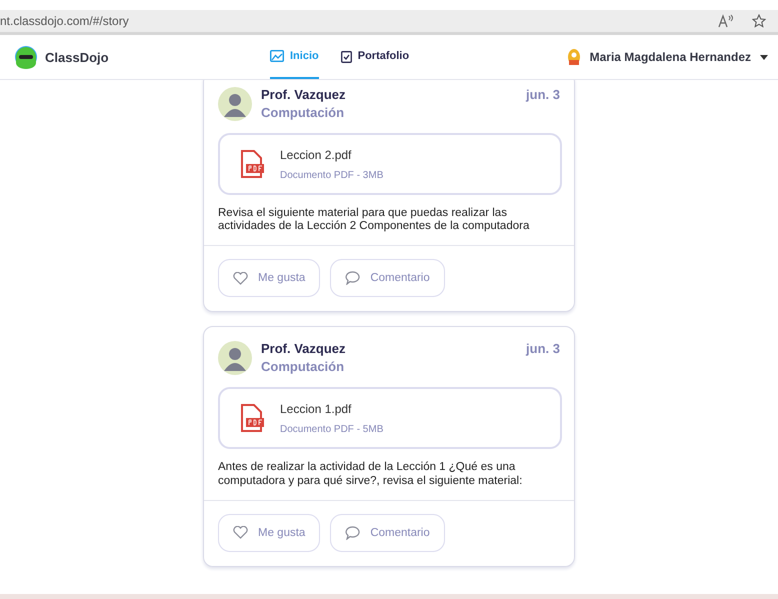  Describe the element at coordinates (346, 56) in the screenshot. I see `clipboard-icon` at that location.